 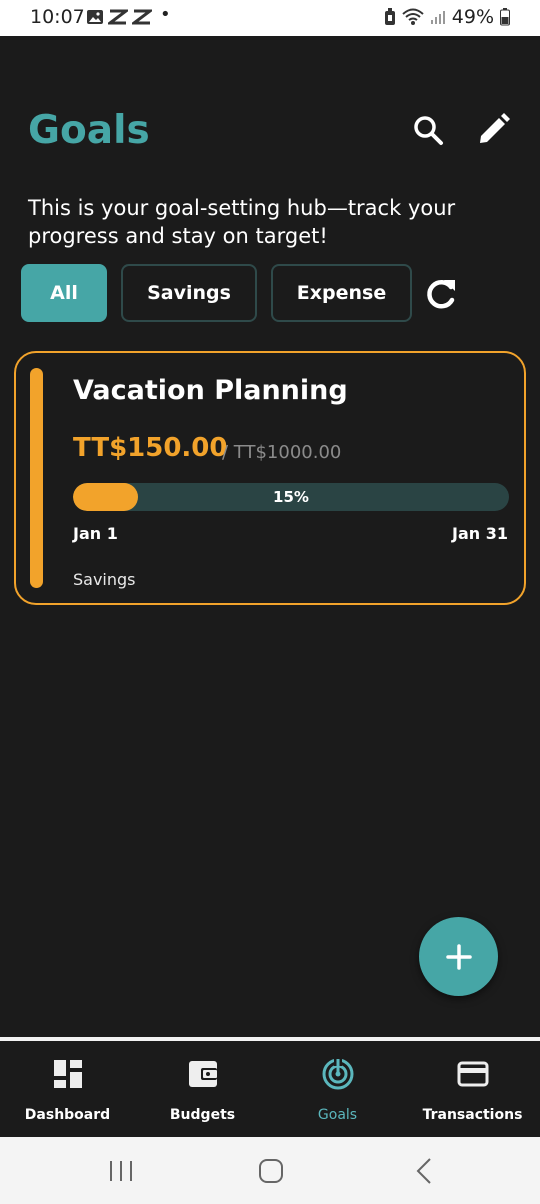 What do you see at coordinates (505, 17) in the screenshot?
I see `battery-icon` at bounding box center [505, 17].